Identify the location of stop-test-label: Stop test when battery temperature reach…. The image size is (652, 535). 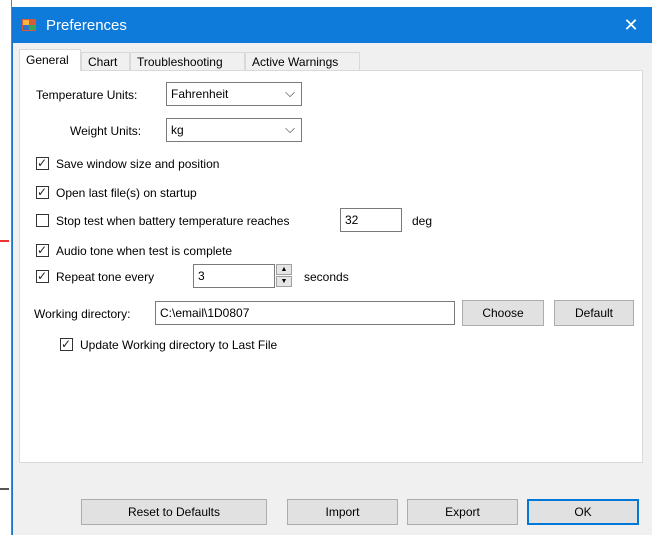
(173, 221).